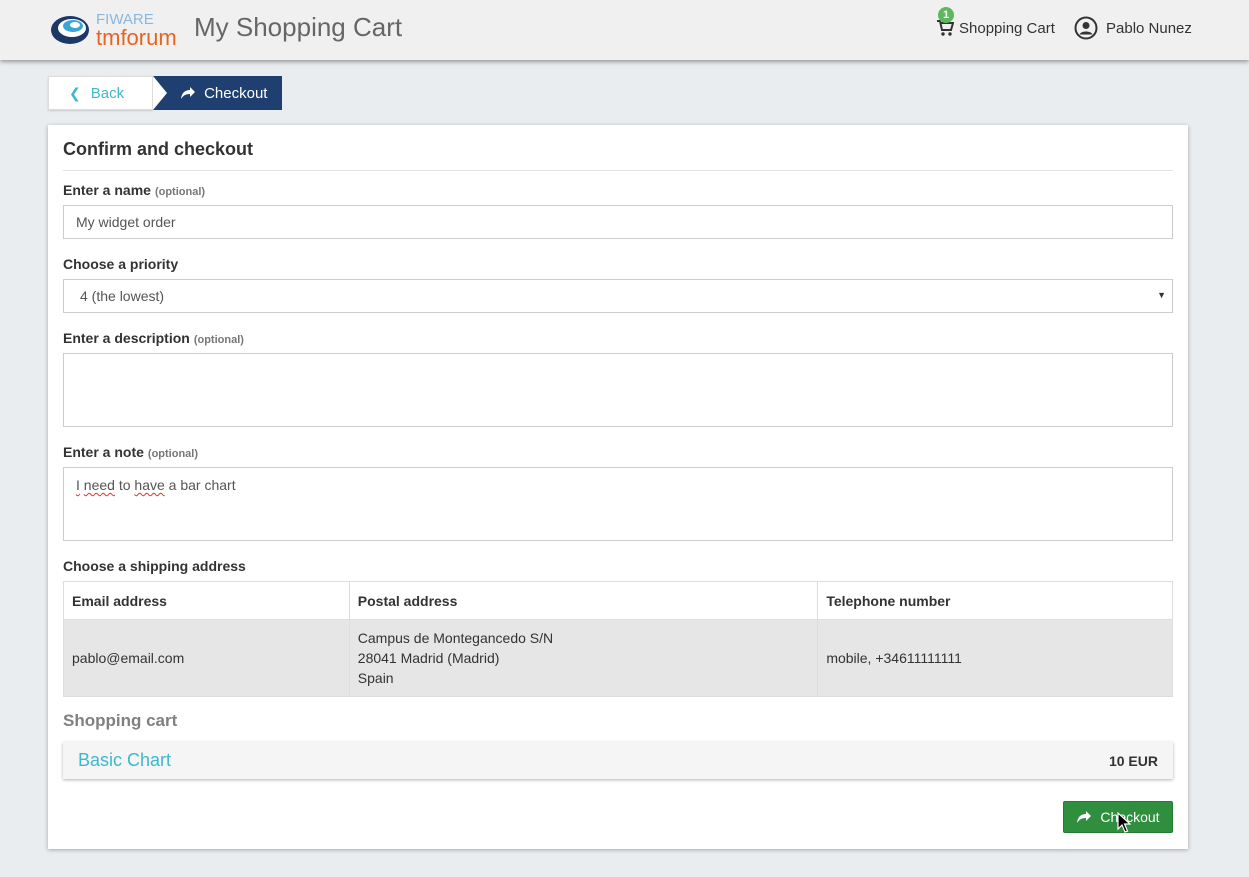 This screenshot has height=877, width=1249. Describe the element at coordinates (206, 600) in the screenshot. I see `column-header-email: Email address` at that location.